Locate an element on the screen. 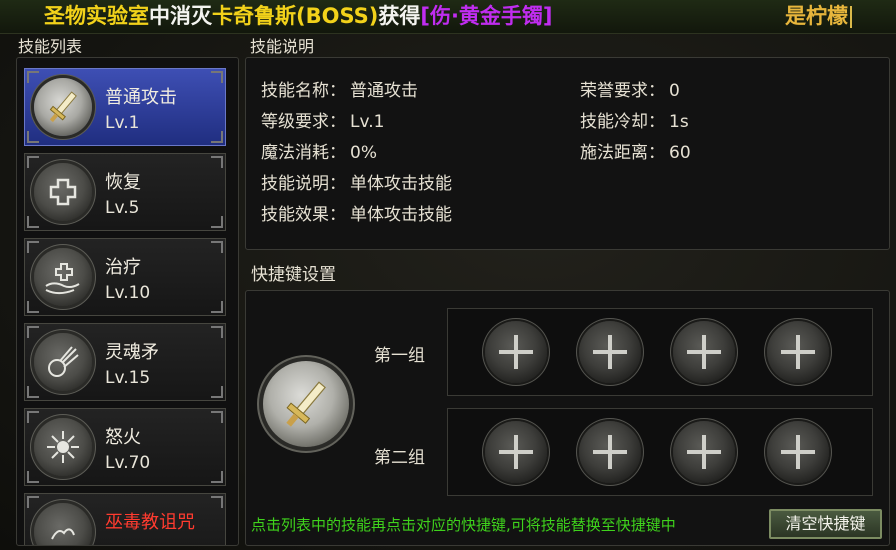 The width and height of the screenshot is (896, 550). mana-label: 魔法消耗： is located at coordinates (303, 153).